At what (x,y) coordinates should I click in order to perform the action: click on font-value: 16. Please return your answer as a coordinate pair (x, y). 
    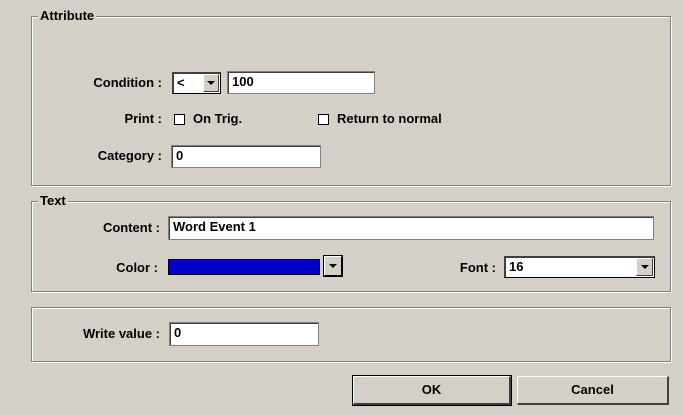
    Looking at the image, I should click on (516, 266).